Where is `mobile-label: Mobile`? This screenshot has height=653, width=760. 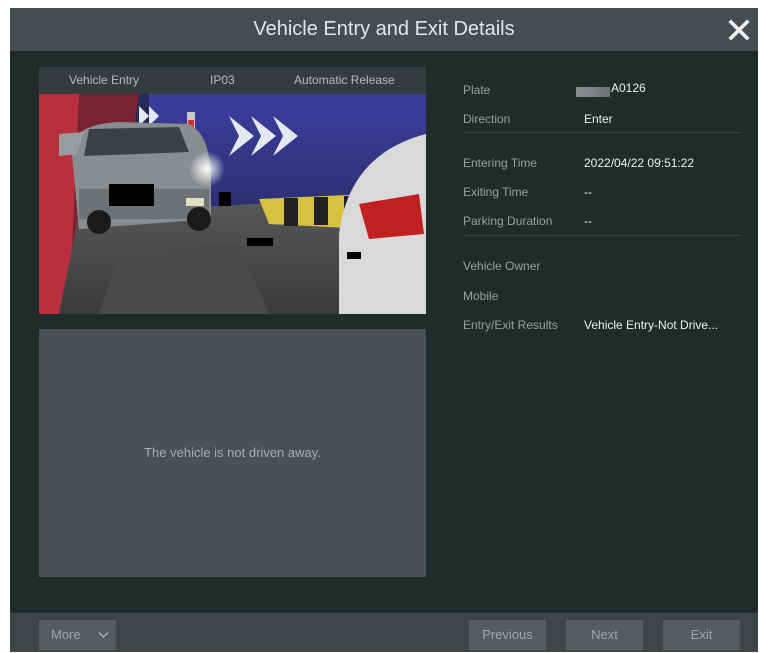 mobile-label: Mobile is located at coordinates (481, 296).